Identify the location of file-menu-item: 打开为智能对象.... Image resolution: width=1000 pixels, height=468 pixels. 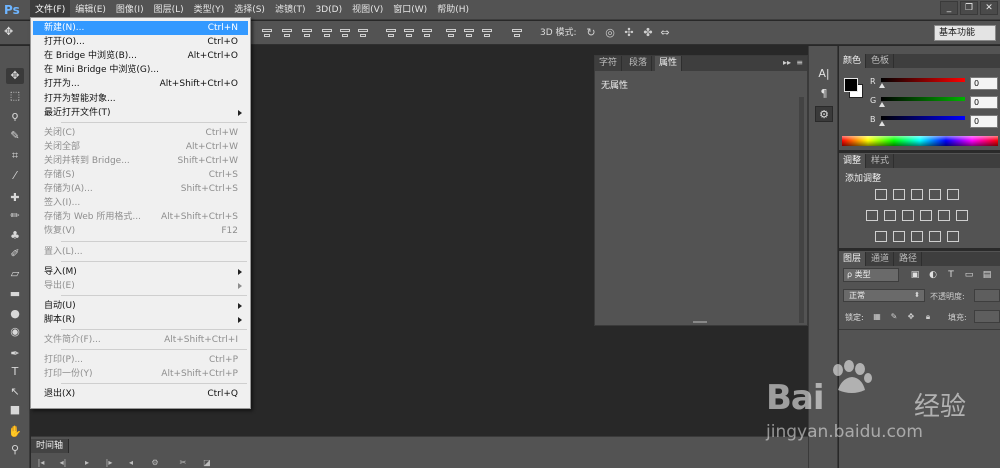
(140, 99).